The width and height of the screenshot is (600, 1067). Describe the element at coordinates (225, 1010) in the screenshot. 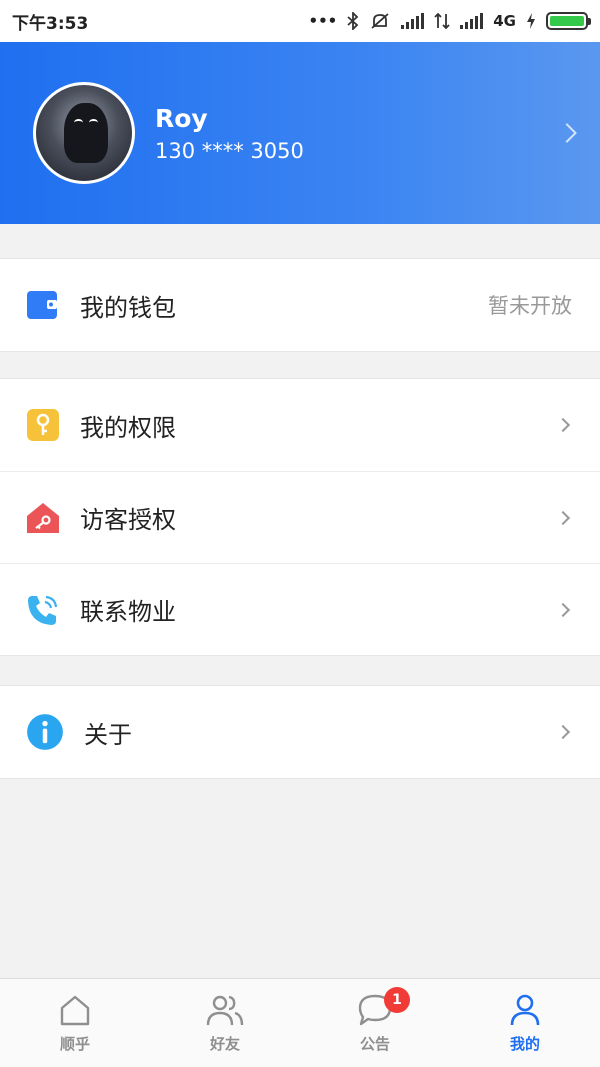

I see `friends-icon` at that location.